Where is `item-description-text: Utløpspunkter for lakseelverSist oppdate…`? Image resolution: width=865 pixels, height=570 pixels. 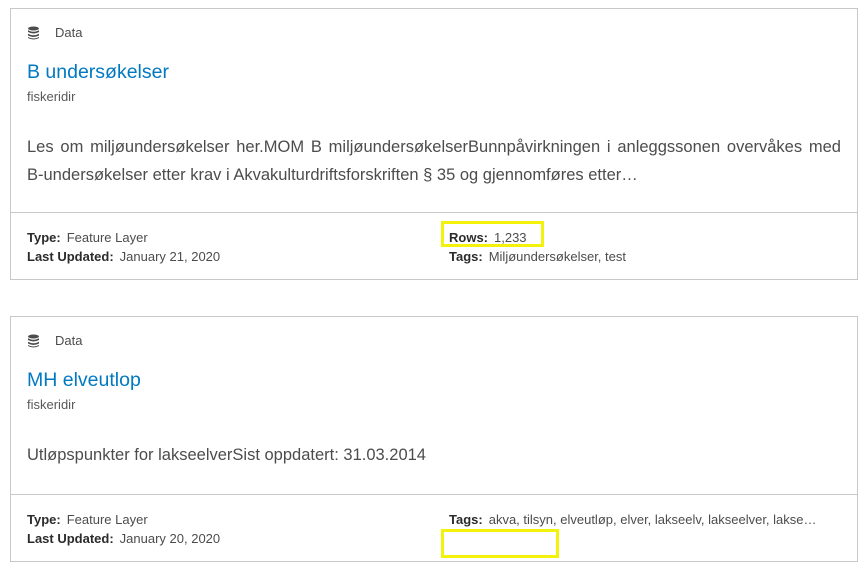
item-description-text: Utløpspunkter for lakseelverSist oppdate… is located at coordinates (226, 455).